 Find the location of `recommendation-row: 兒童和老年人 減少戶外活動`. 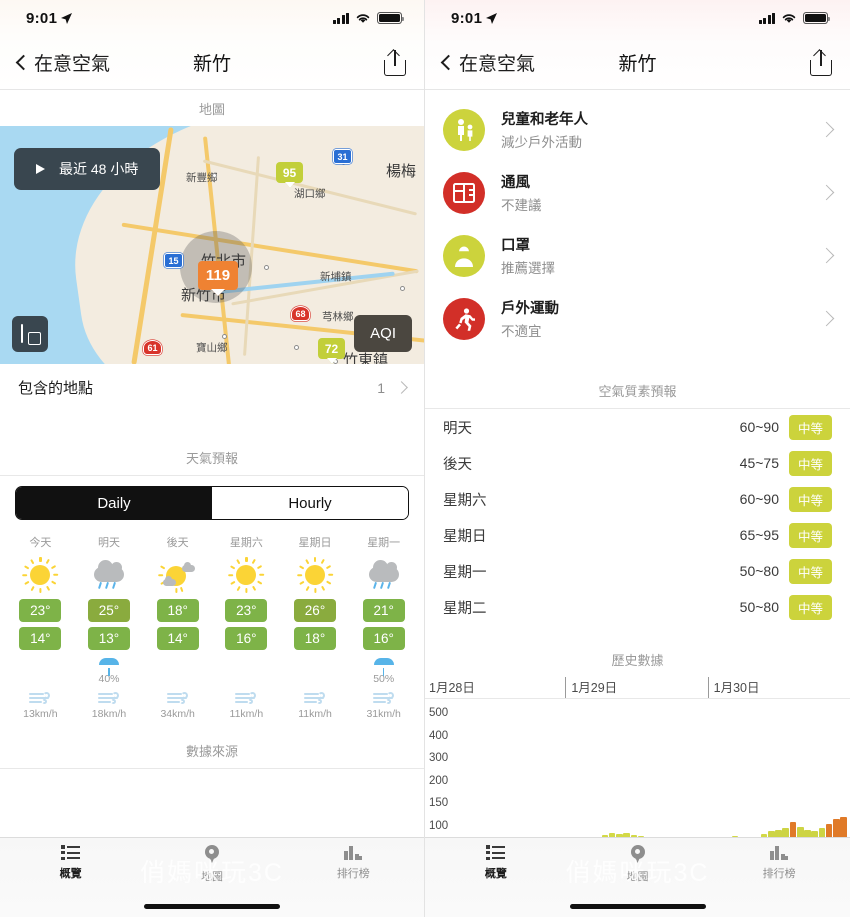

recommendation-row: 兒童和老年人 減少戶外活動 is located at coordinates (637, 129).